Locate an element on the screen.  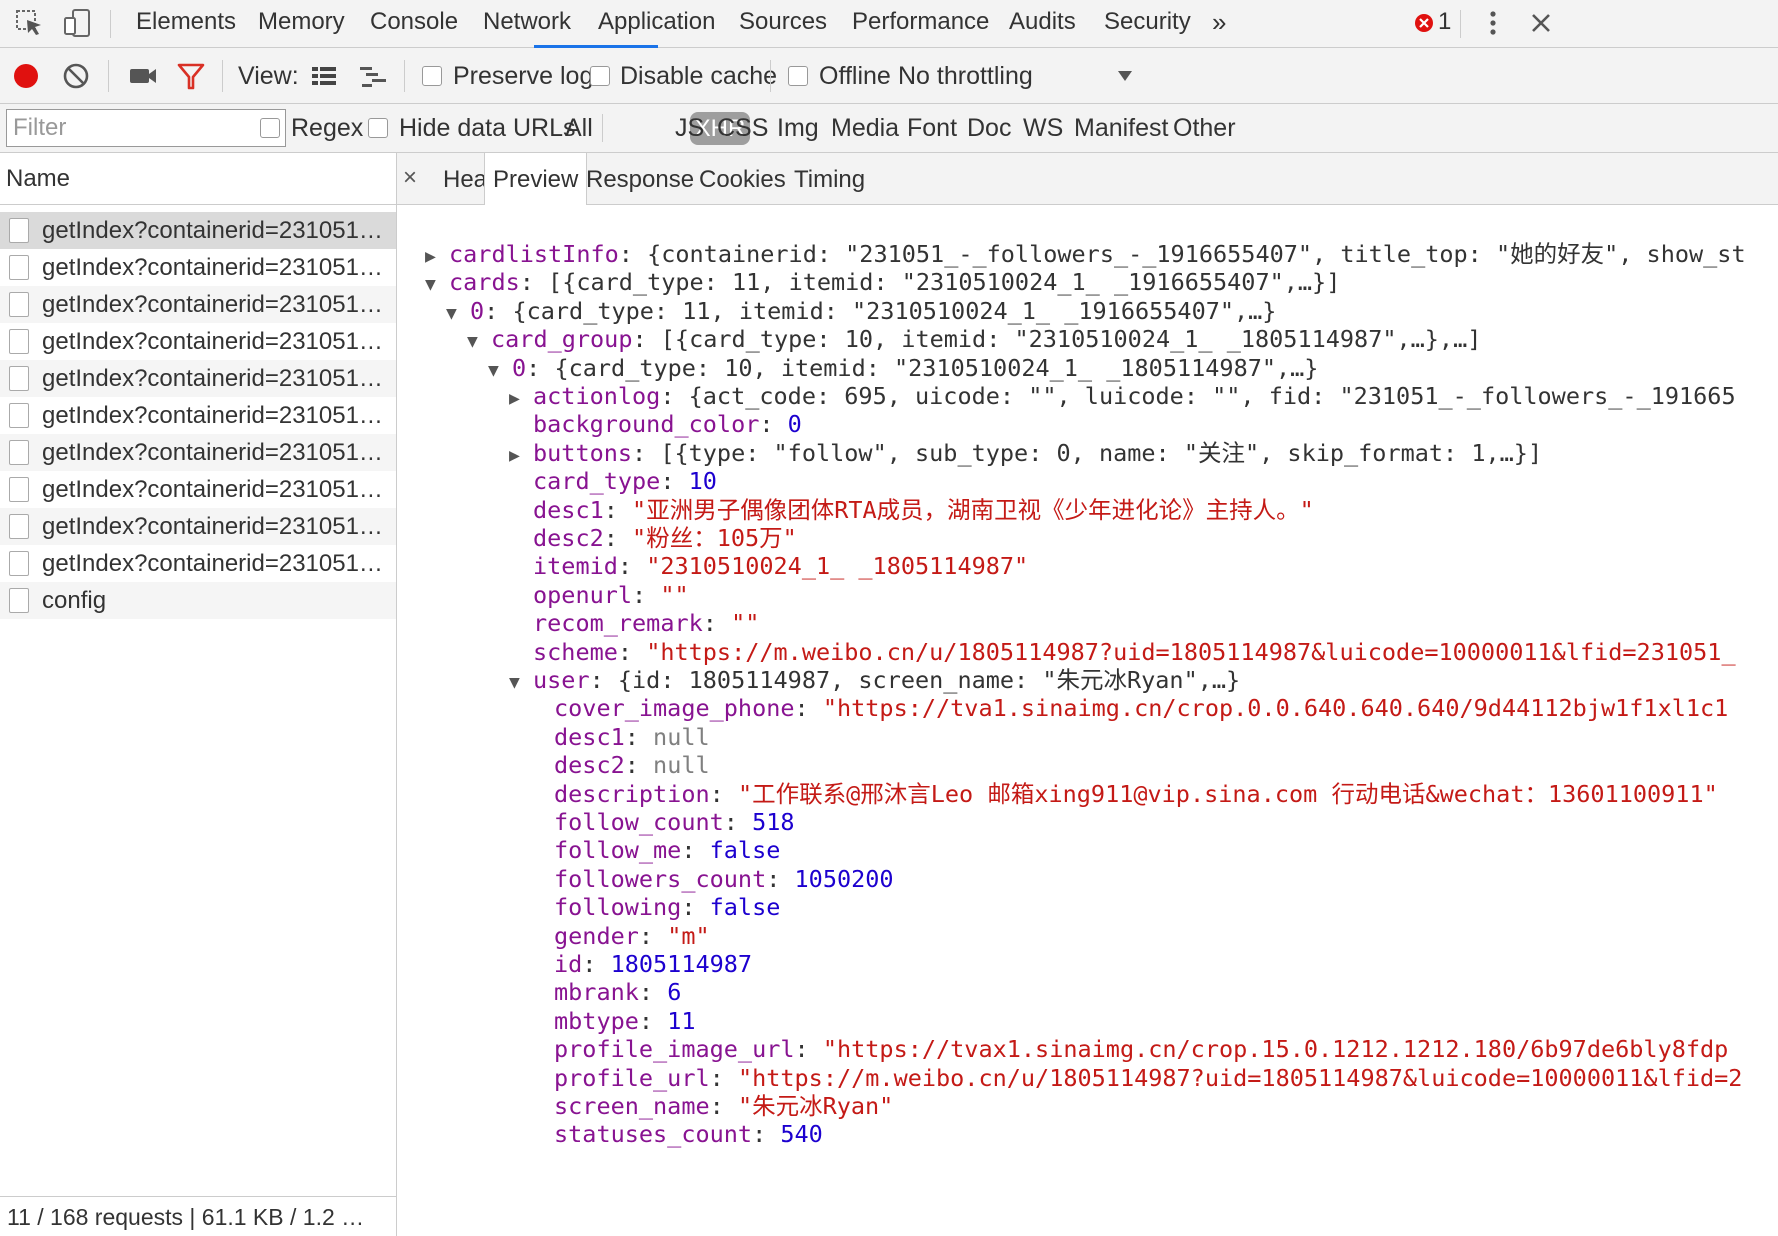
tab-network: Network is located at coordinates (527, 24).